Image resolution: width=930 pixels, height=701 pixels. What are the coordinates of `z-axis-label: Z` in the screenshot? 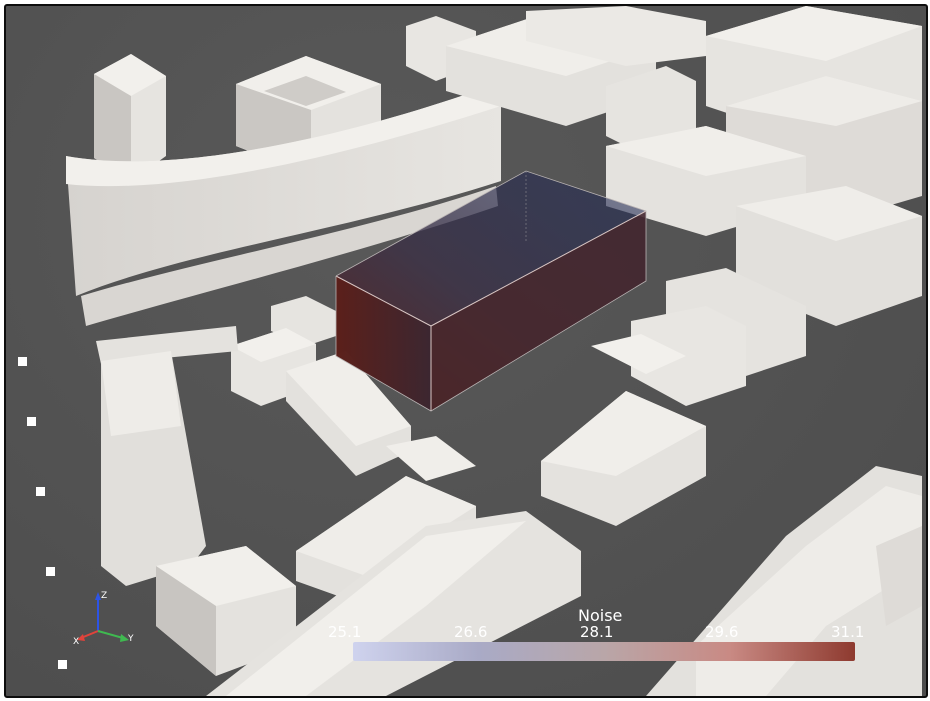 It's located at (104, 596).